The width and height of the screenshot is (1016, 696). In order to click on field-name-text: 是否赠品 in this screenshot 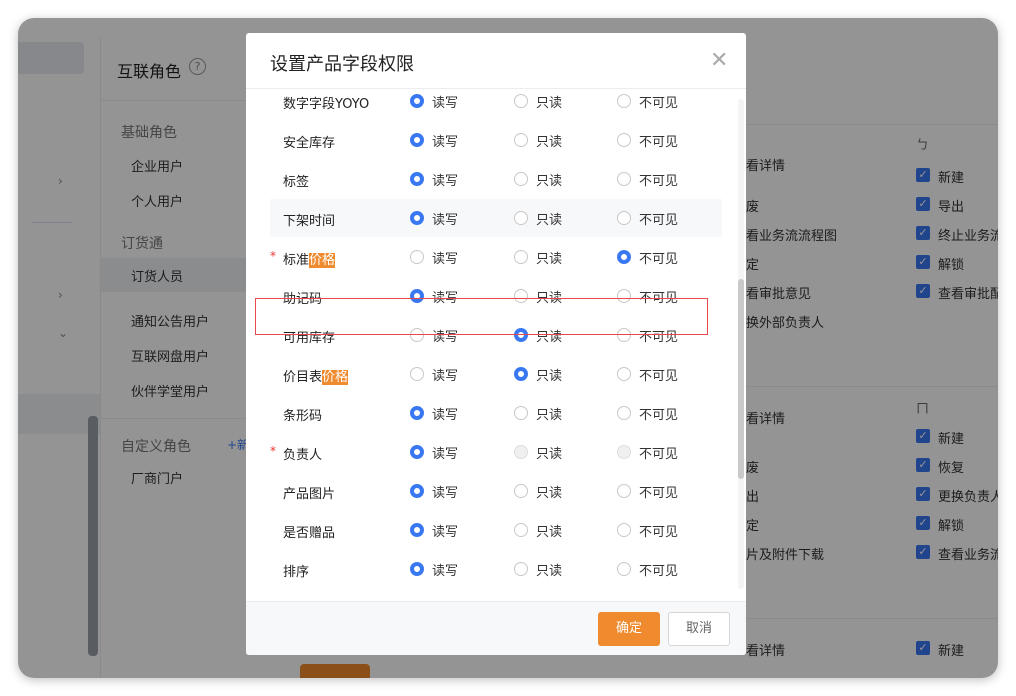, I will do `click(309, 533)`.